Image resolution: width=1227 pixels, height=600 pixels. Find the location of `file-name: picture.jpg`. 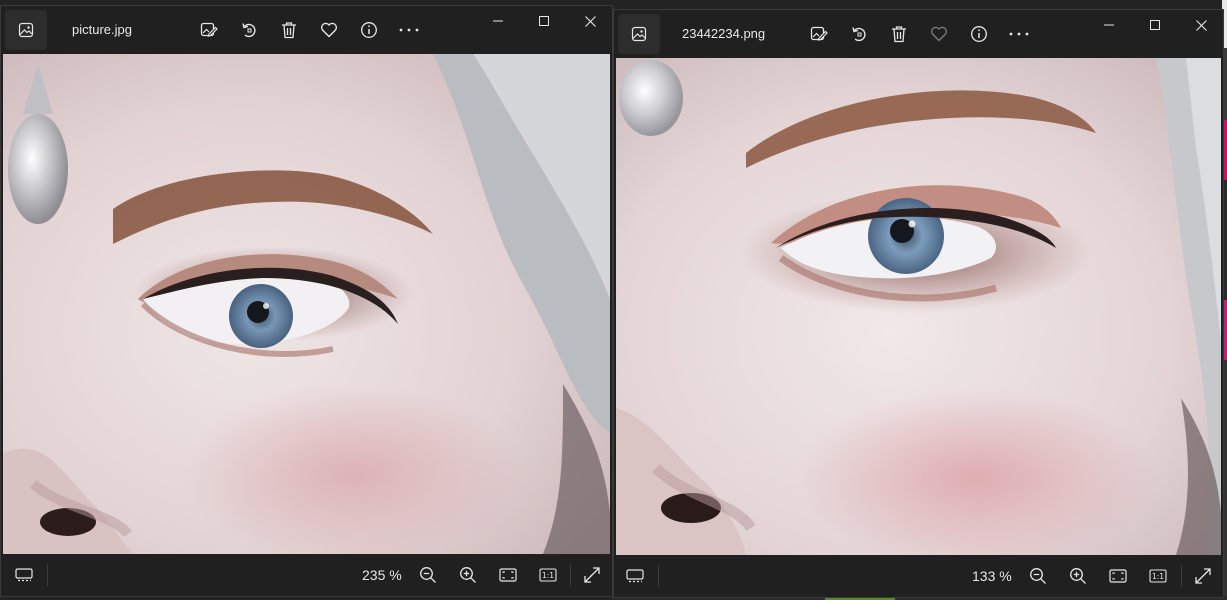

file-name: picture.jpg is located at coordinates (102, 29).